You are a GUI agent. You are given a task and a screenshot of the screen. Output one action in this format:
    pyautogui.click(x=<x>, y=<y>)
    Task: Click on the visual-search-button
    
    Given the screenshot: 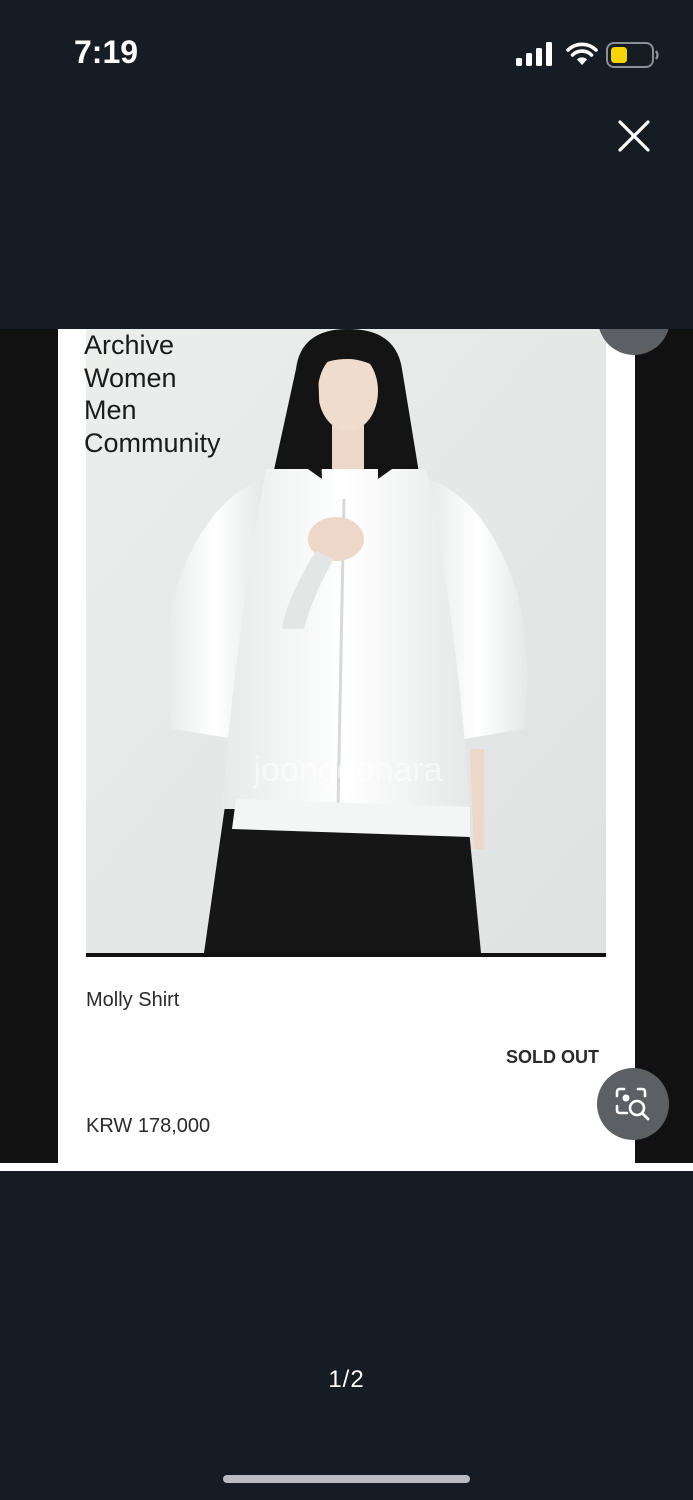 What is the action you would take?
    pyautogui.click(x=633, y=1104)
    